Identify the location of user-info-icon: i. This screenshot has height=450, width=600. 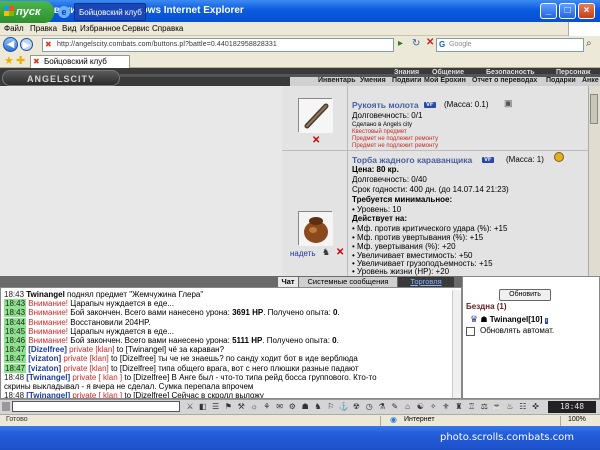
(546, 321).